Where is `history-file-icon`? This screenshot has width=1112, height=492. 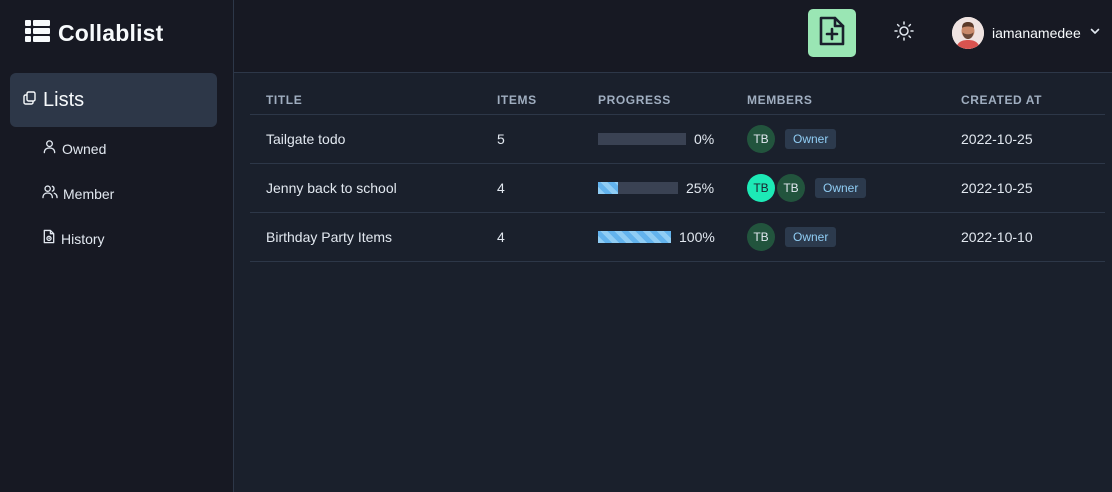
history-file-icon is located at coordinates (49, 239).